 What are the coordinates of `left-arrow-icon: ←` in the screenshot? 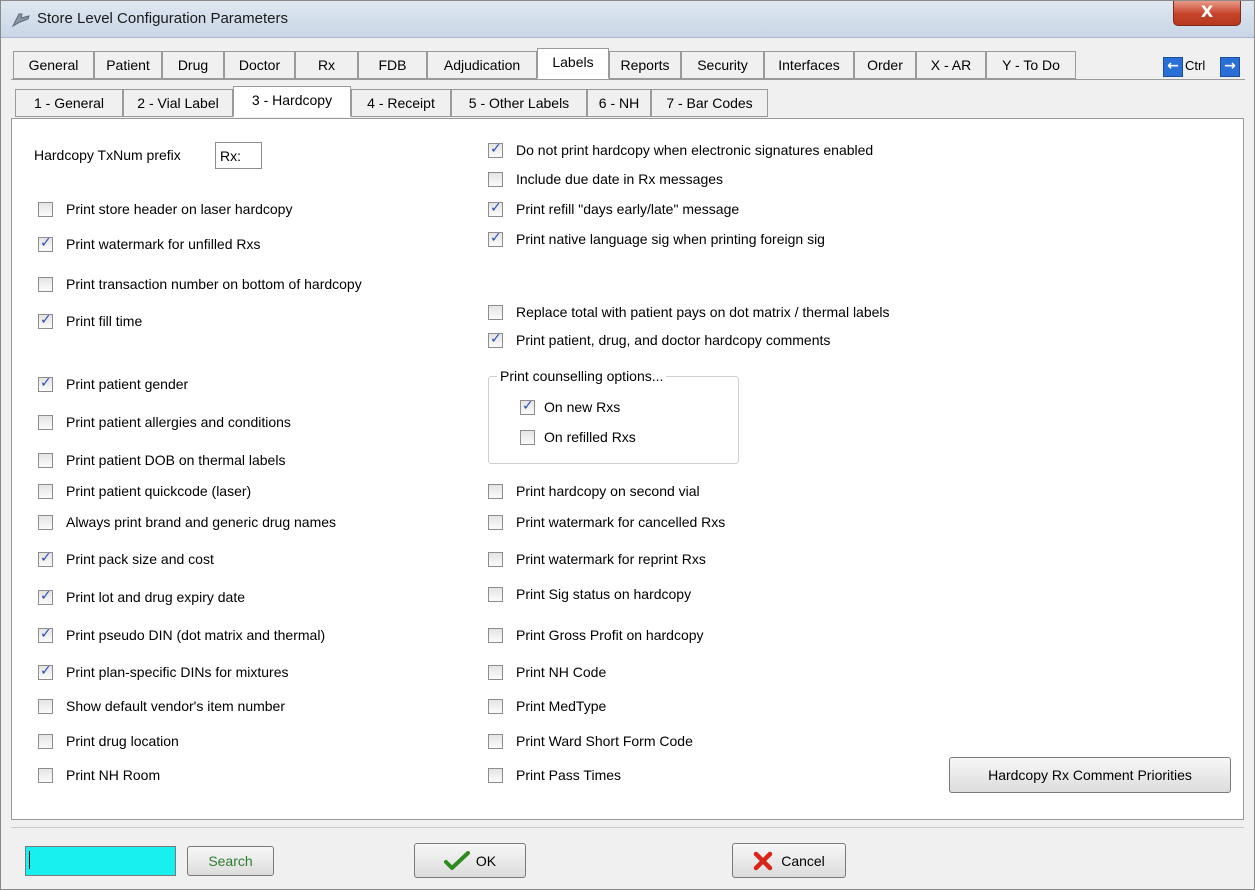 It's located at (1173, 67).